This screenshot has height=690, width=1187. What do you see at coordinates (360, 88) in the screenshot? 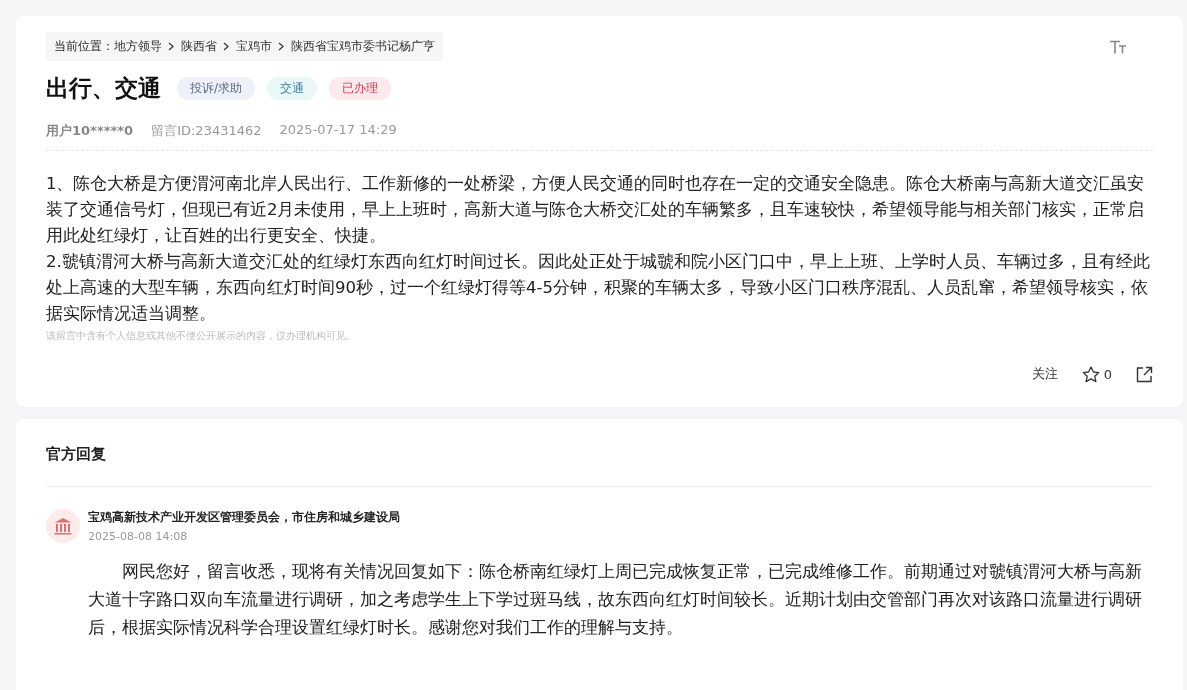
I see `category-tag: 已办理` at bounding box center [360, 88].